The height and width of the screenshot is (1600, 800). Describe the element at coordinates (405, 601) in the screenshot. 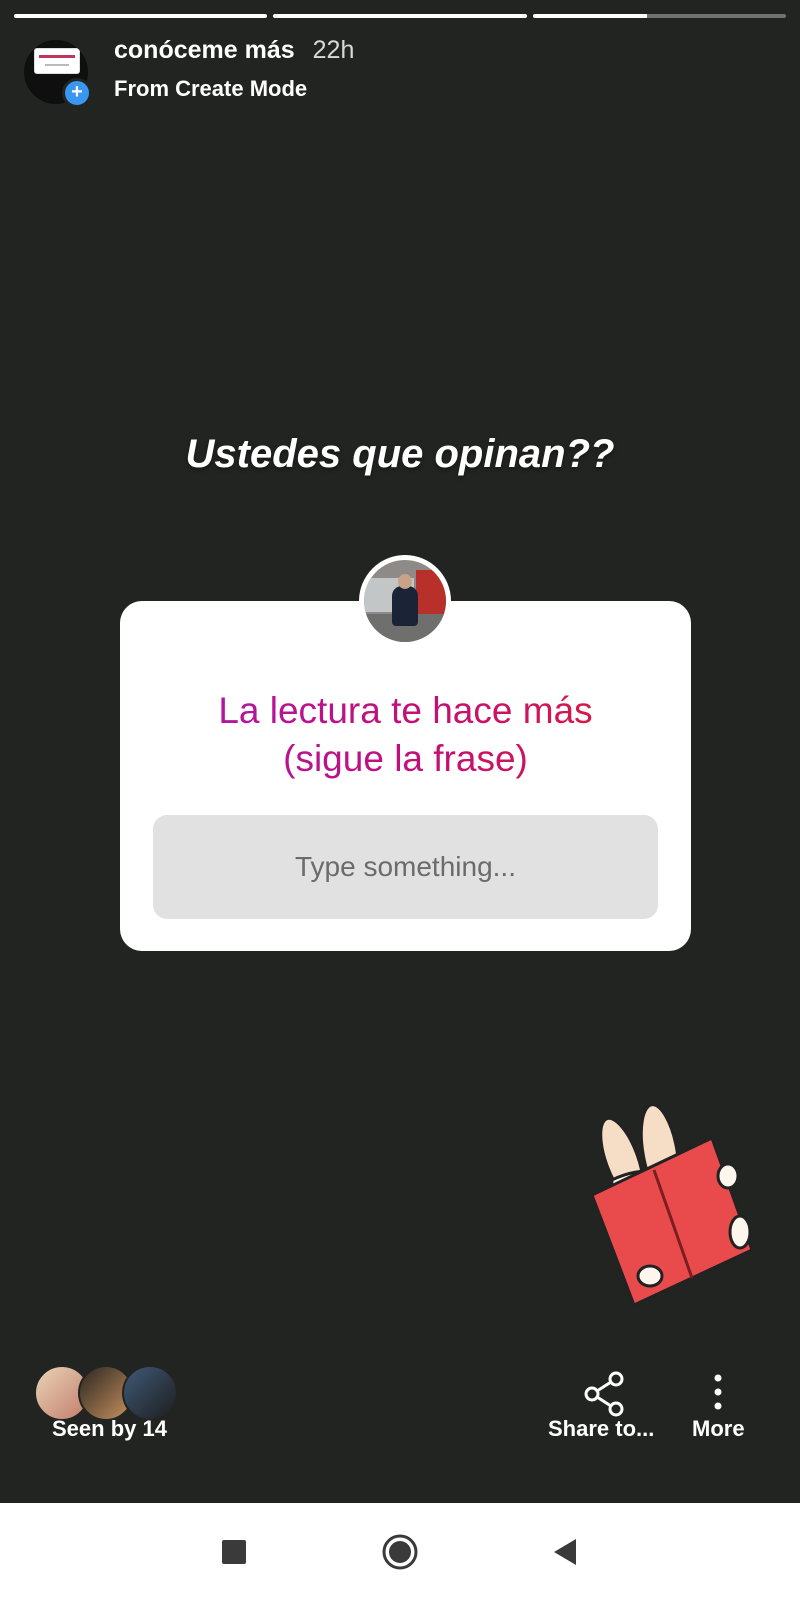

I see `question-sticker-avatar` at that location.